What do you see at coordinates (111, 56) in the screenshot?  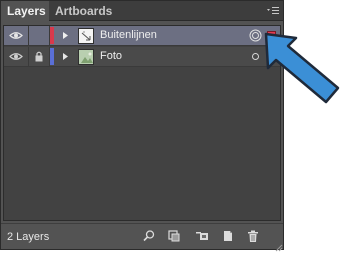 I see `layer-name: Foto` at bounding box center [111, 56].